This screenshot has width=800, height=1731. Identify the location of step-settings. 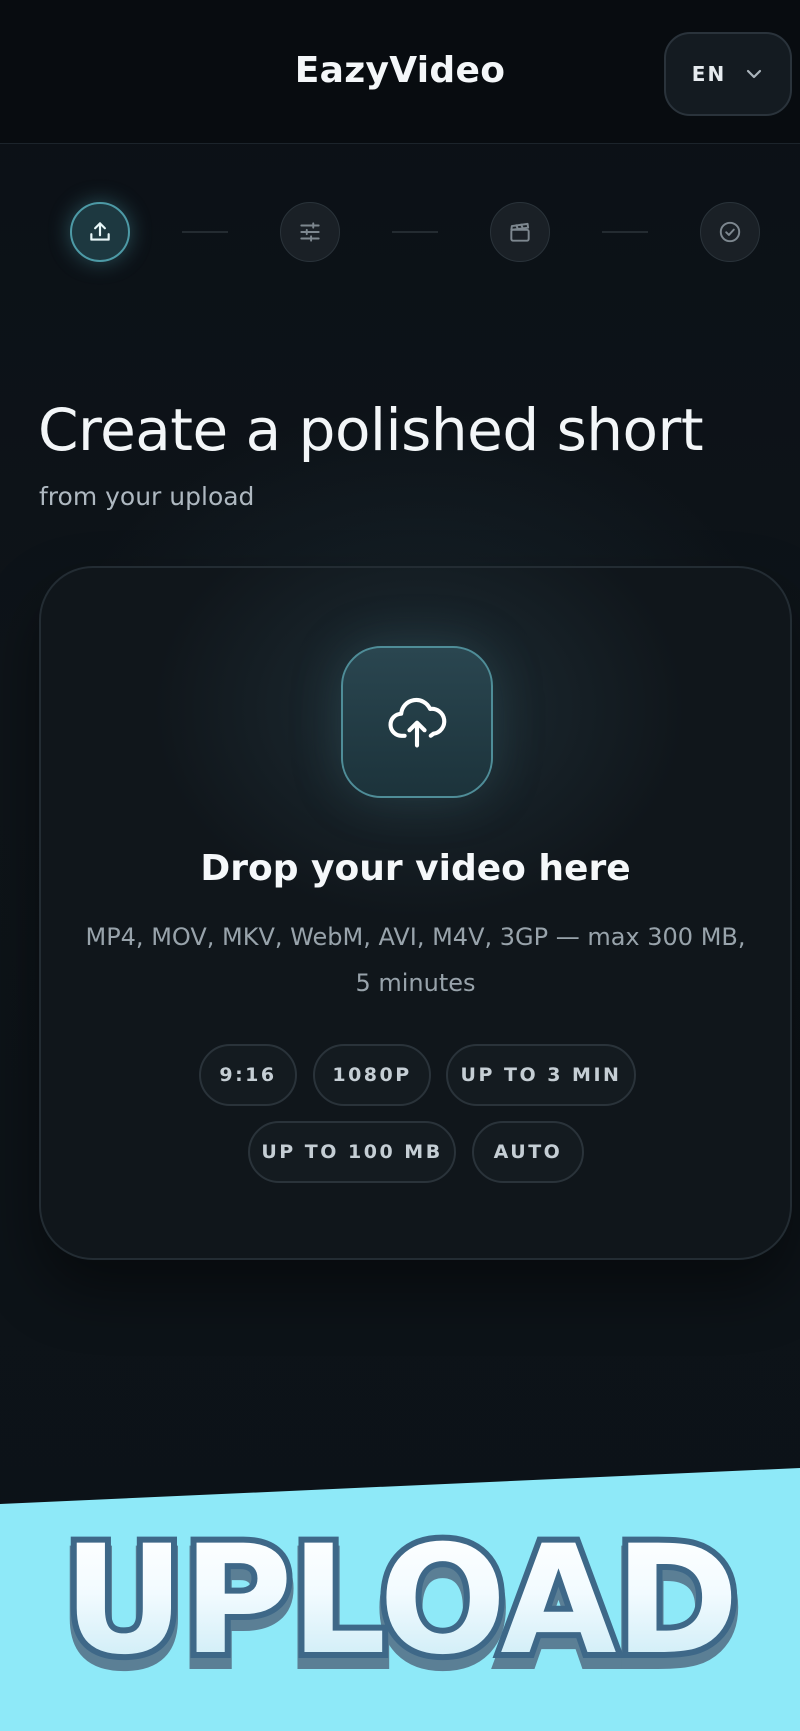
(310, 232).